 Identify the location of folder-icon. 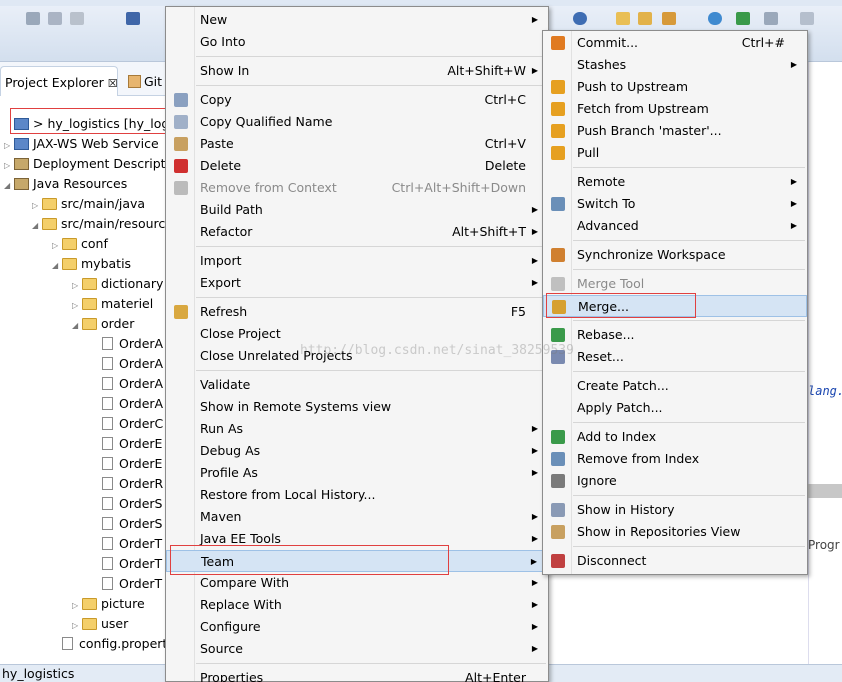
(89, 604).